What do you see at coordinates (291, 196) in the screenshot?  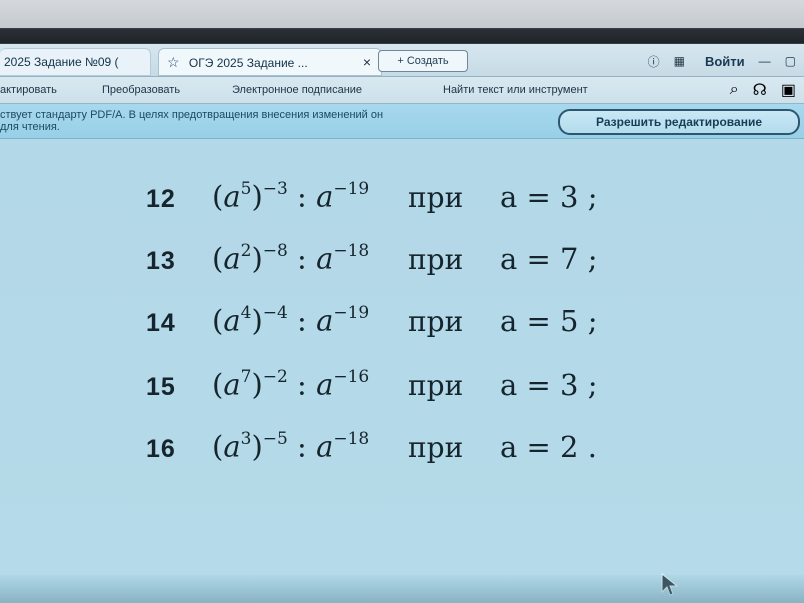 I see `math-expression: (a5)−3 : a−19` at bounding box center [291, 196].